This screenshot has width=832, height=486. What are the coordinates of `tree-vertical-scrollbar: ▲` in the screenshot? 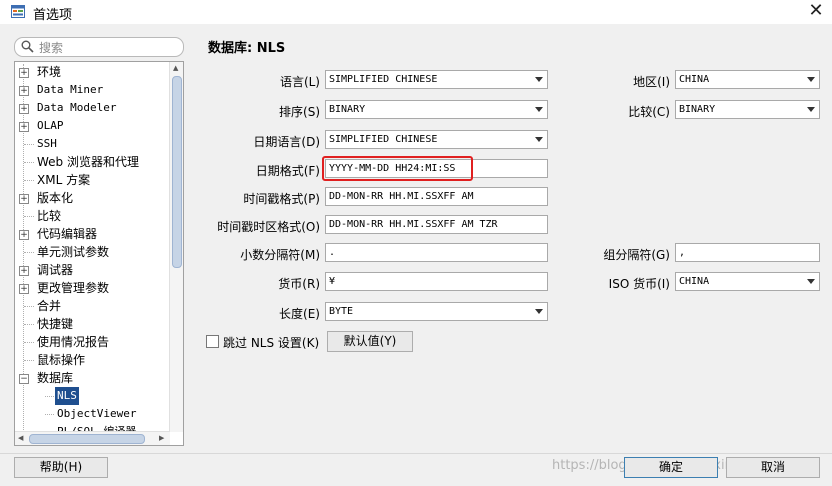 It's located at (176, 247).